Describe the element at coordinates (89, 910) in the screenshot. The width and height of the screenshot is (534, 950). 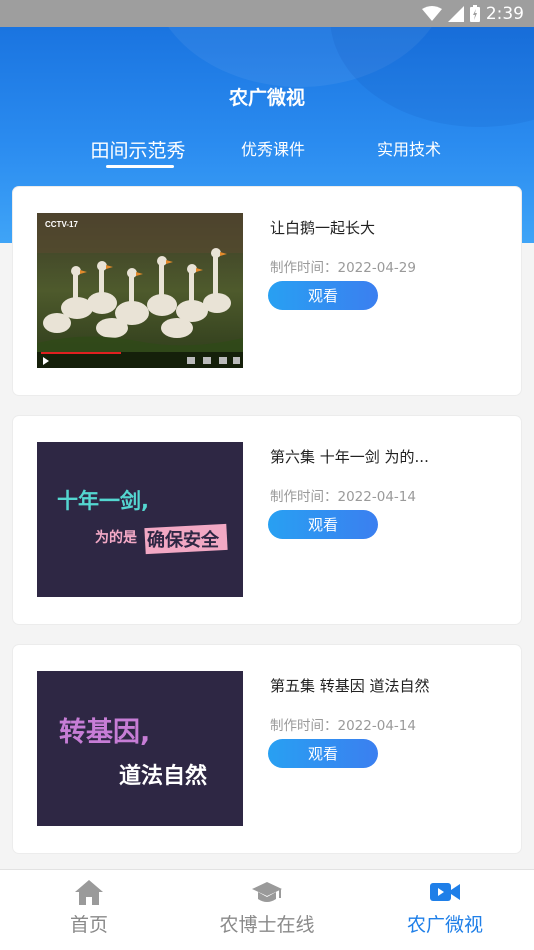
I see `nav-item-home: 首页` at that location.